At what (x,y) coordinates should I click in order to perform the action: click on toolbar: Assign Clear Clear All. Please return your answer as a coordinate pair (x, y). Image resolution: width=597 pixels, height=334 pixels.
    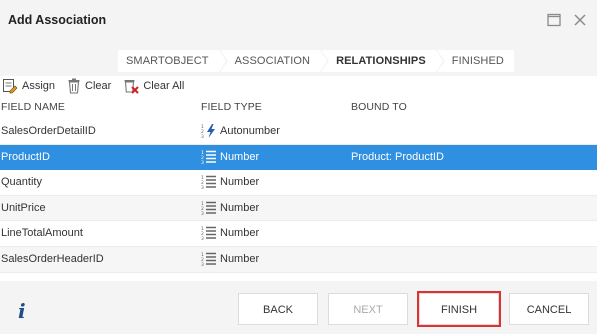
    Looking at the image, I should click on (298, 86).